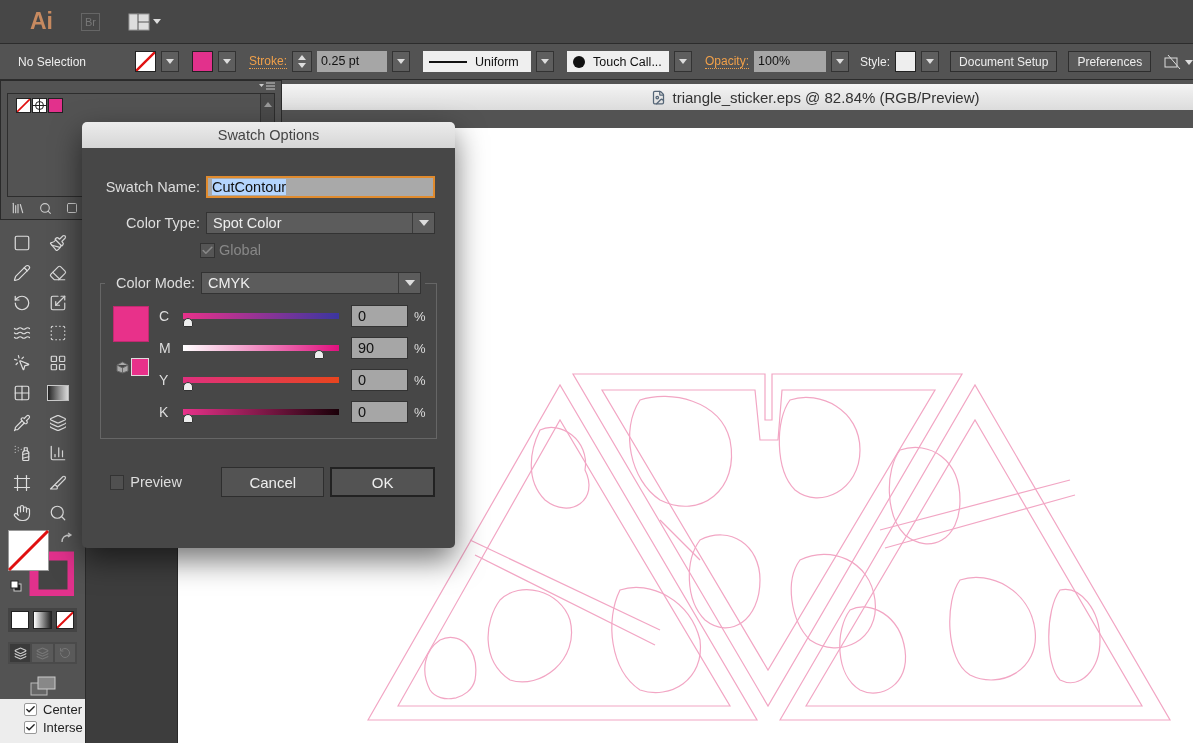 The height and width of the screenshot is (743, 1193). Describe the element at coordinates (164, 380) in the screenshot. I see `channel-label: Y` at that location.